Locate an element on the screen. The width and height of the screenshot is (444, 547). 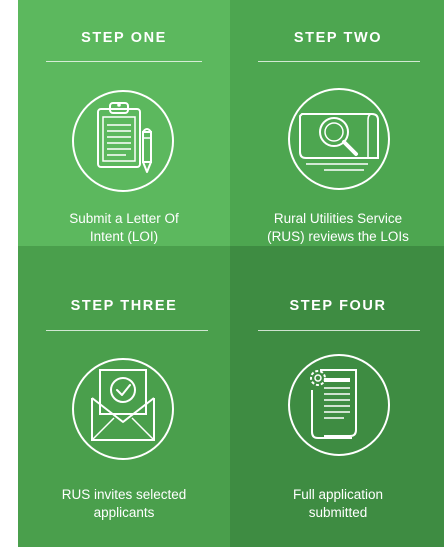
step-four-description: Full application submitted is located at coordinates (337, 504).